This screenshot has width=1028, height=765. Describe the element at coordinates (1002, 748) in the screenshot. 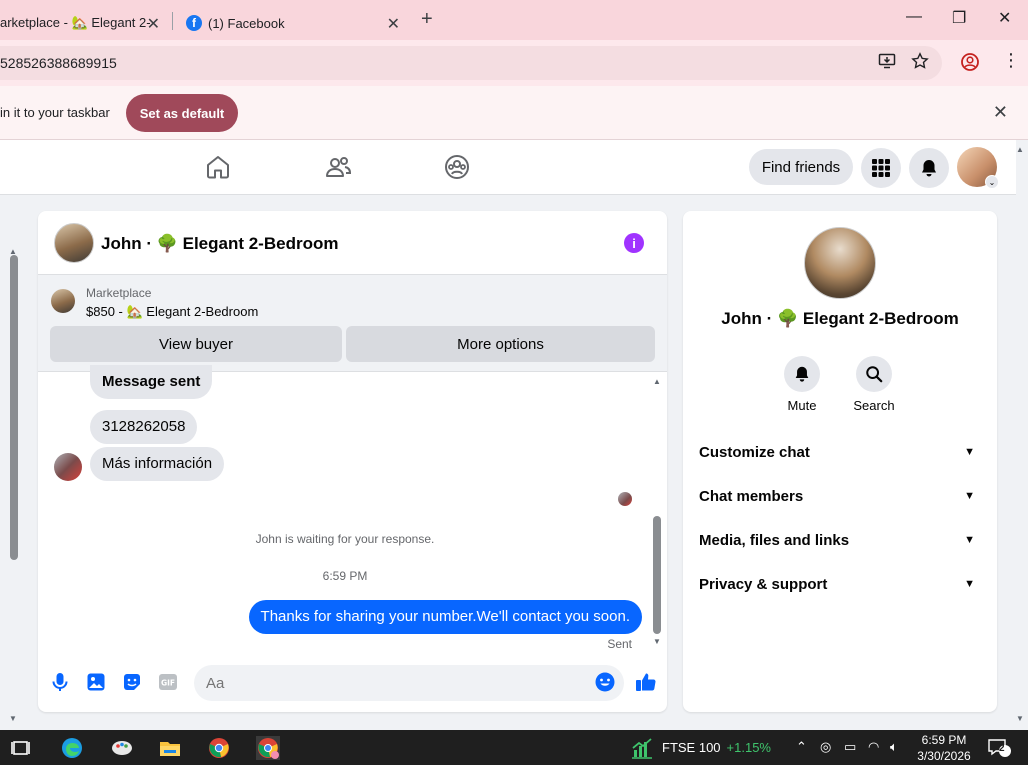

I see `notification-count-badge: 2` at that location.